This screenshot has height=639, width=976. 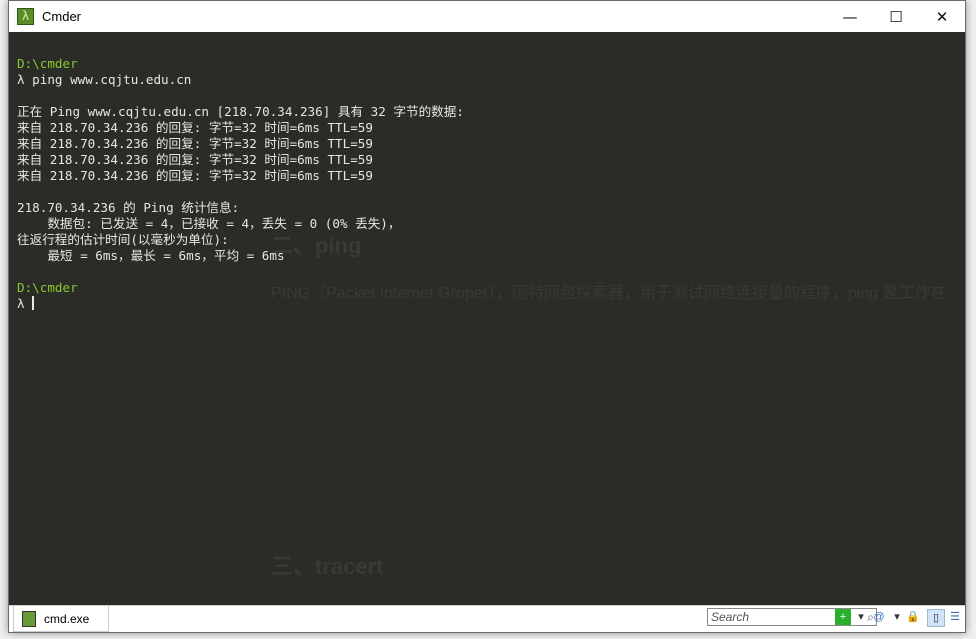 I want to click on terminal-line: 往返行程的估计时间(以毫秒为单位):, so click(x=240, y=240).